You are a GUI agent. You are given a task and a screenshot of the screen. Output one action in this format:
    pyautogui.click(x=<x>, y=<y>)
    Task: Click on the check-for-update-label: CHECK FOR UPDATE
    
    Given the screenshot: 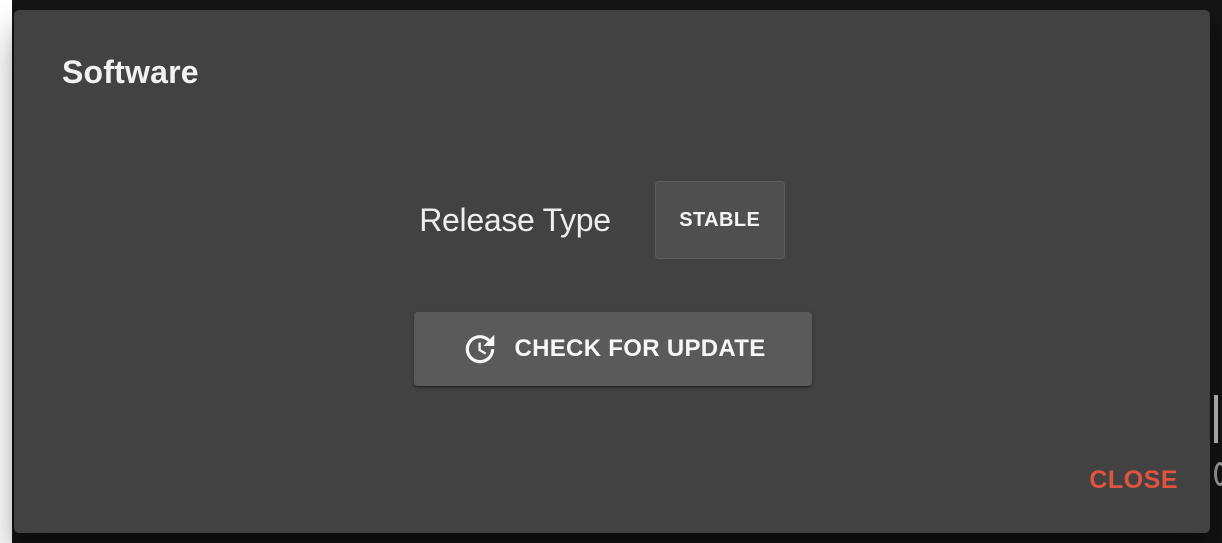 What is the action you would take?
    pyautogui.click(x=640, y=348)
    